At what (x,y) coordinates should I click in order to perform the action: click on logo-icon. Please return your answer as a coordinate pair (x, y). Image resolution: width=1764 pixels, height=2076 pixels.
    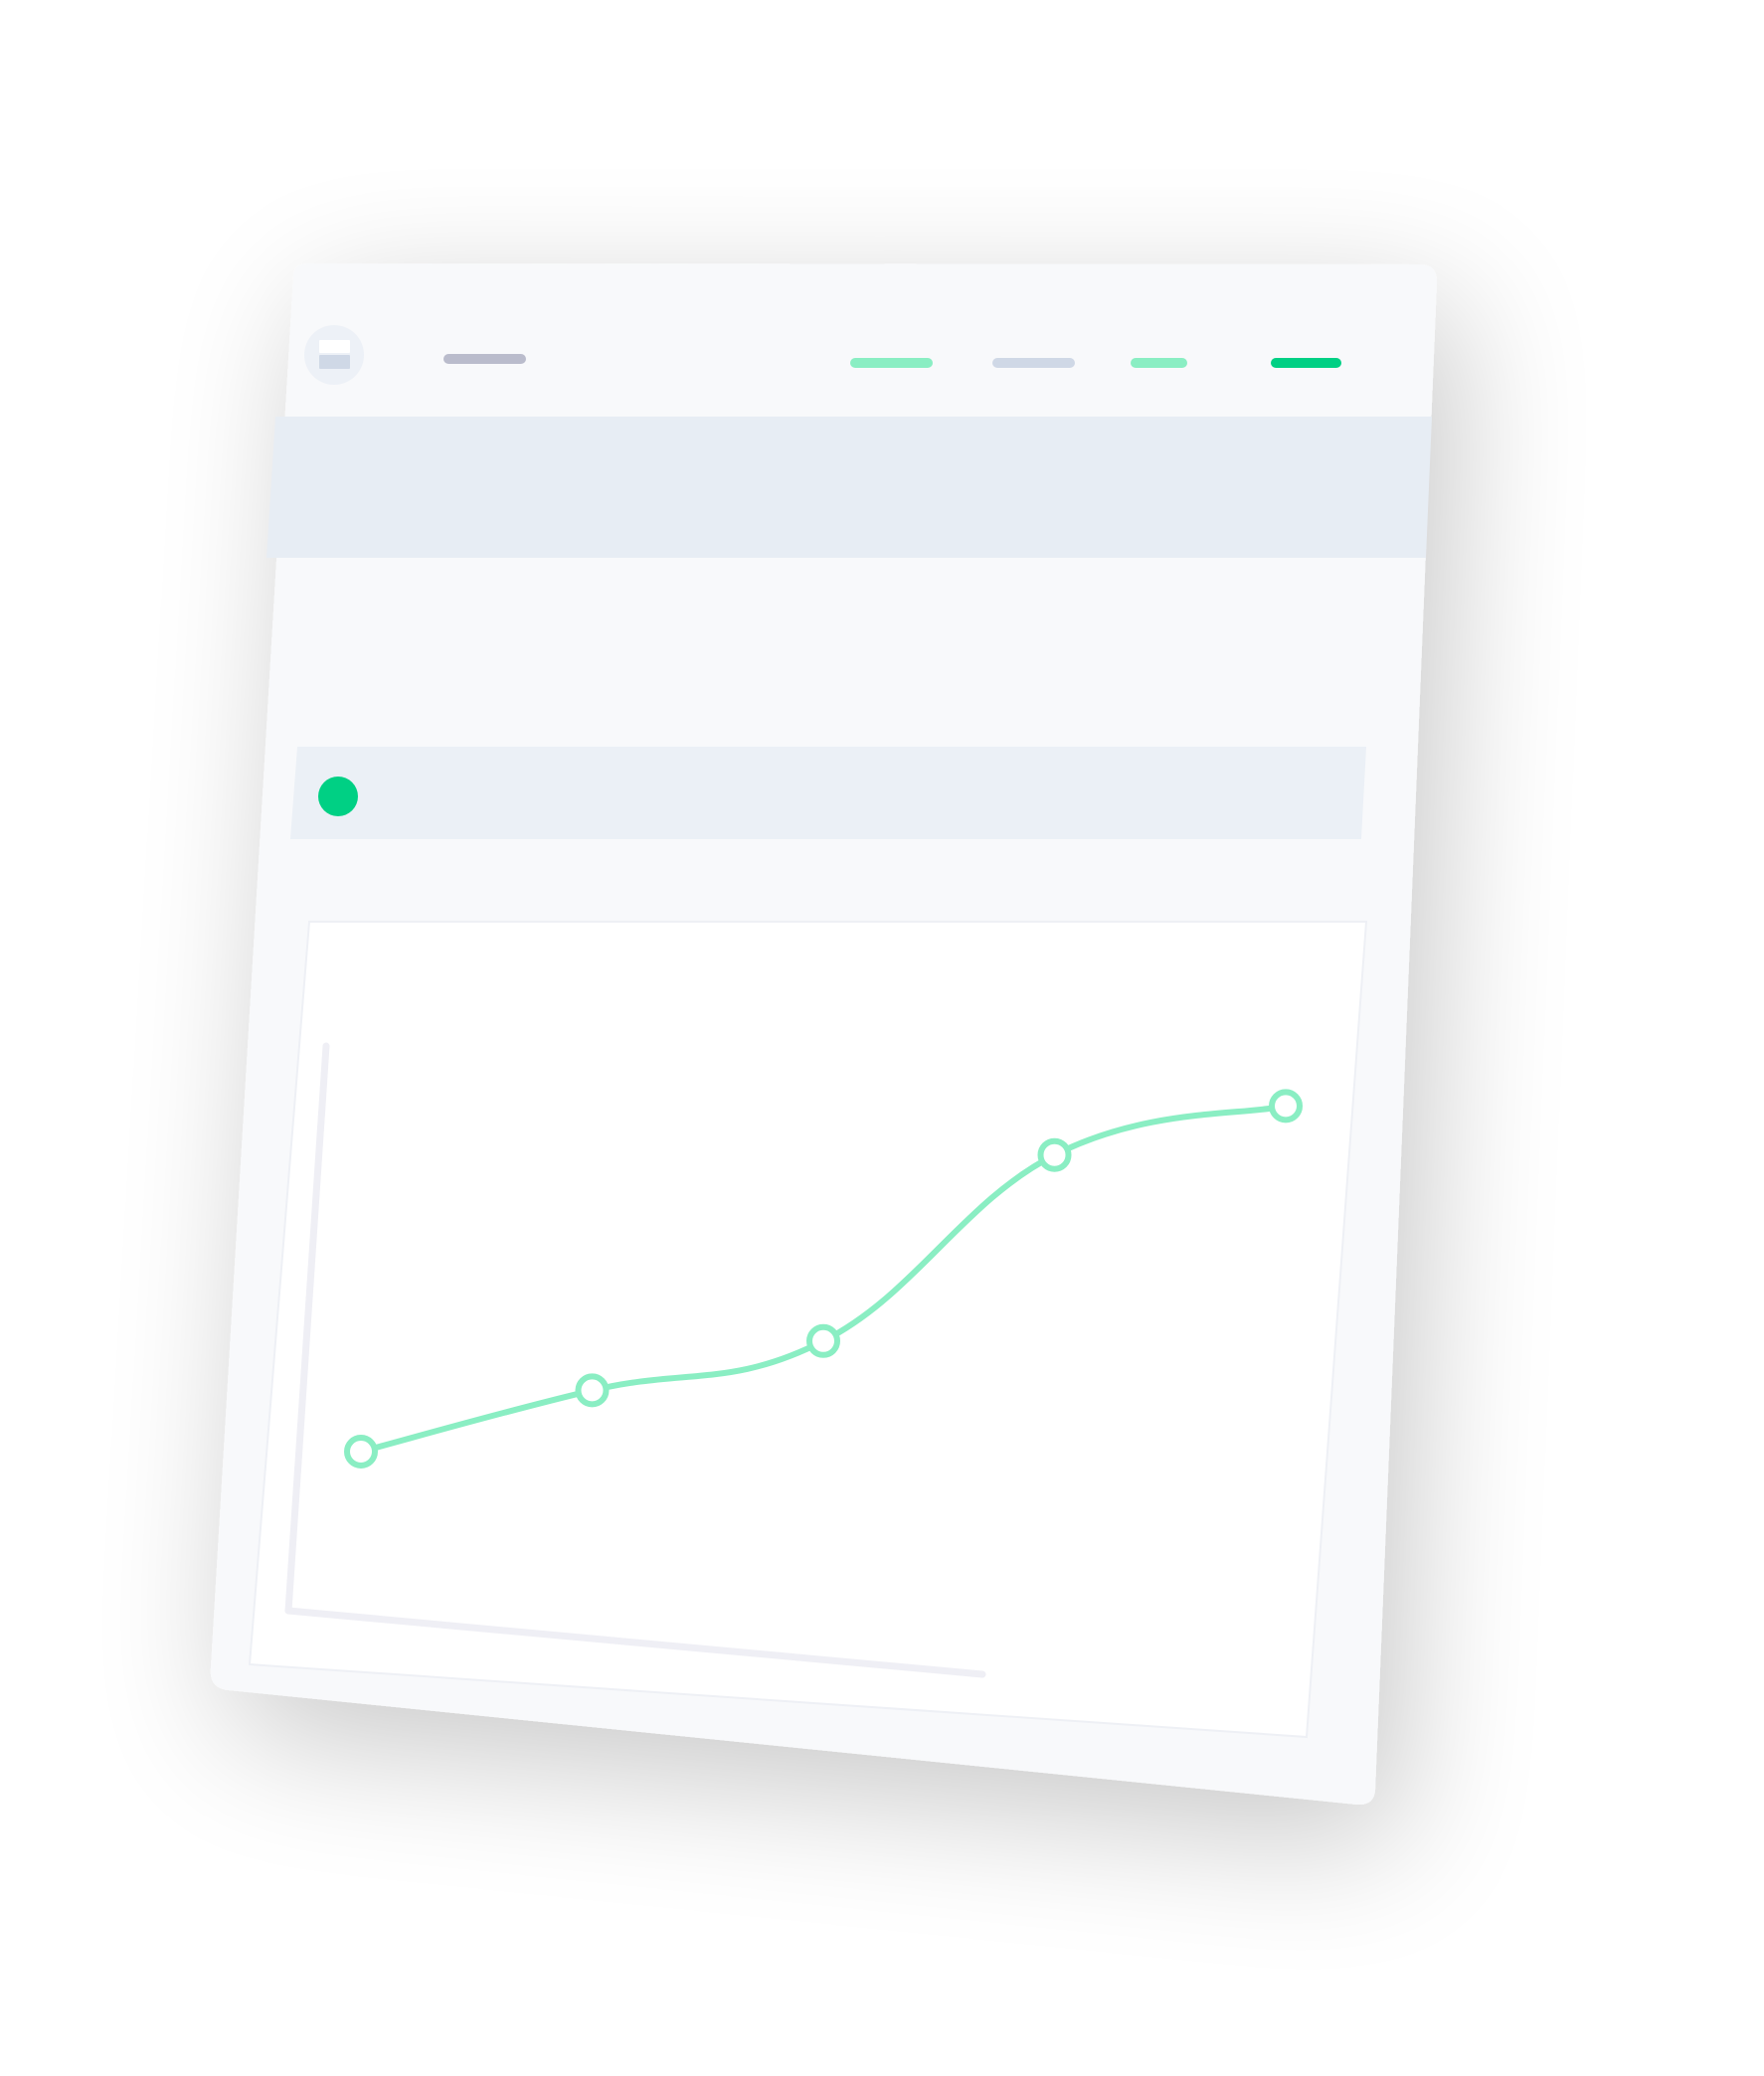
    Looking at the image, I should click on (334, 355).